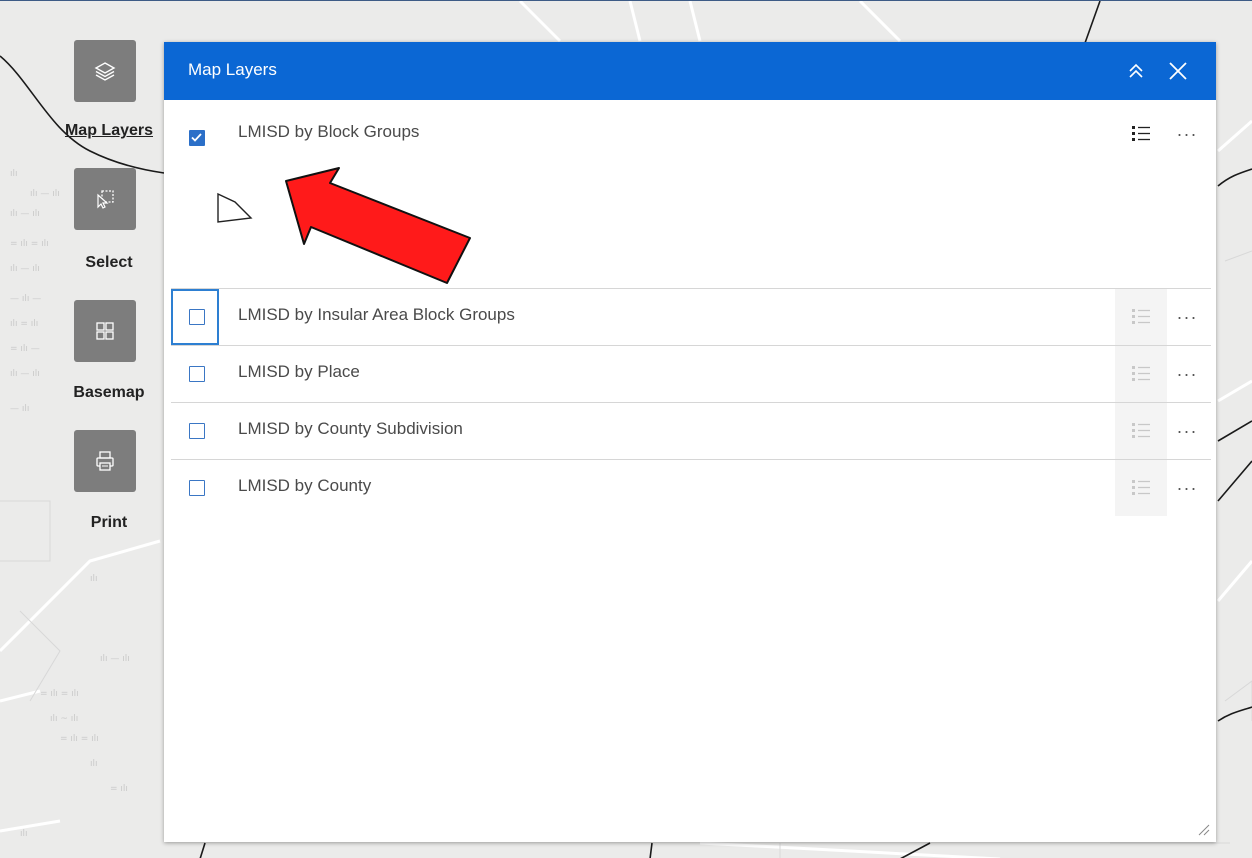  I want to click on collapse-button, so click(1136, 71).